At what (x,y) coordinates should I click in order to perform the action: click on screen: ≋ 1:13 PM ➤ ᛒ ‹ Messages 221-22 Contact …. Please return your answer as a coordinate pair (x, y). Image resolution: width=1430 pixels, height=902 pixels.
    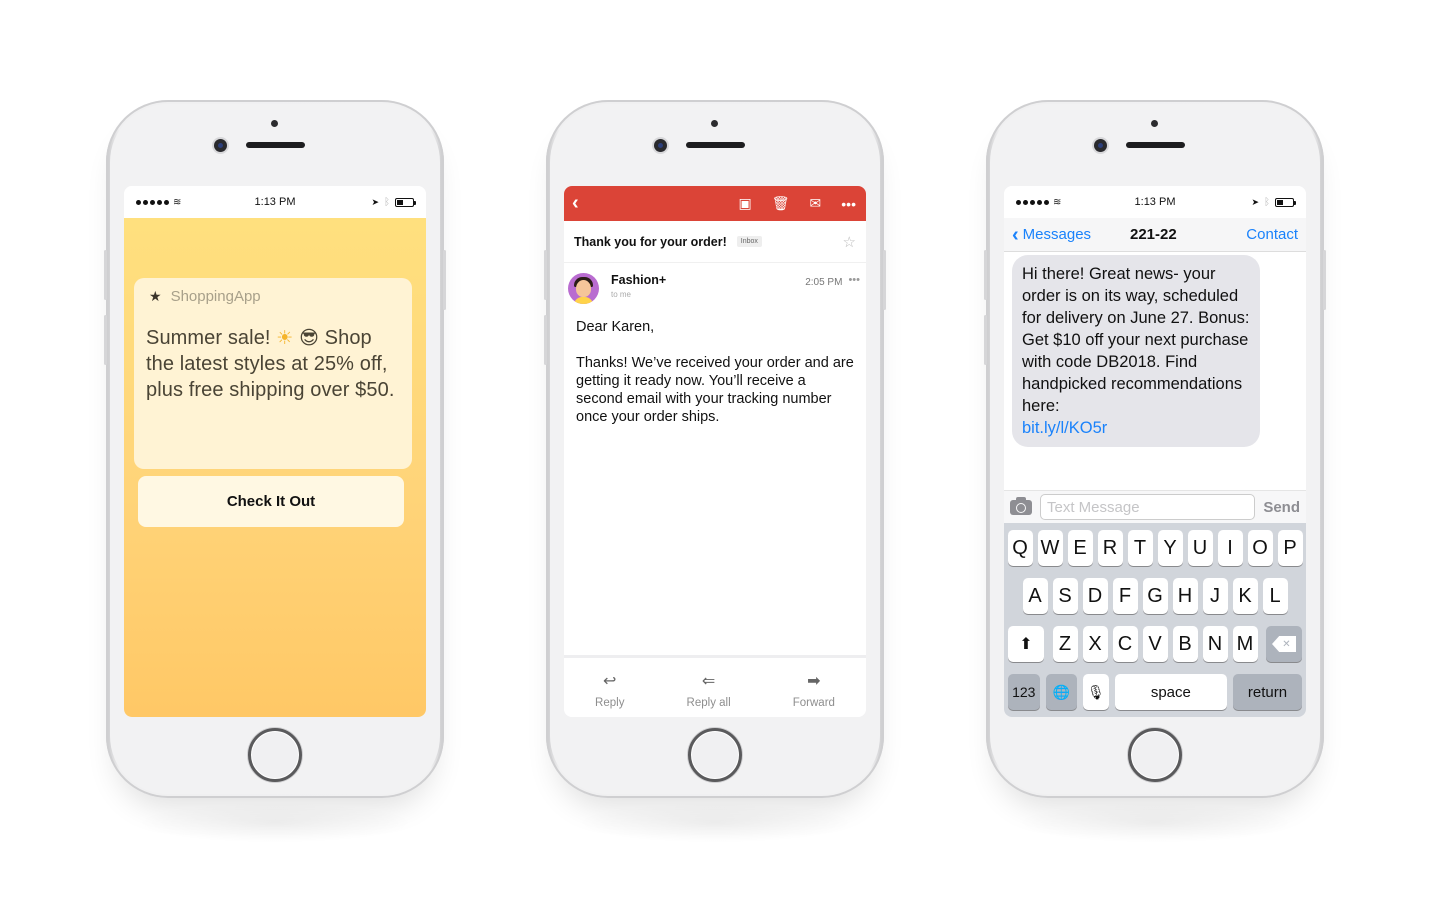
    Looking at the image, I should click on (1155, 451).